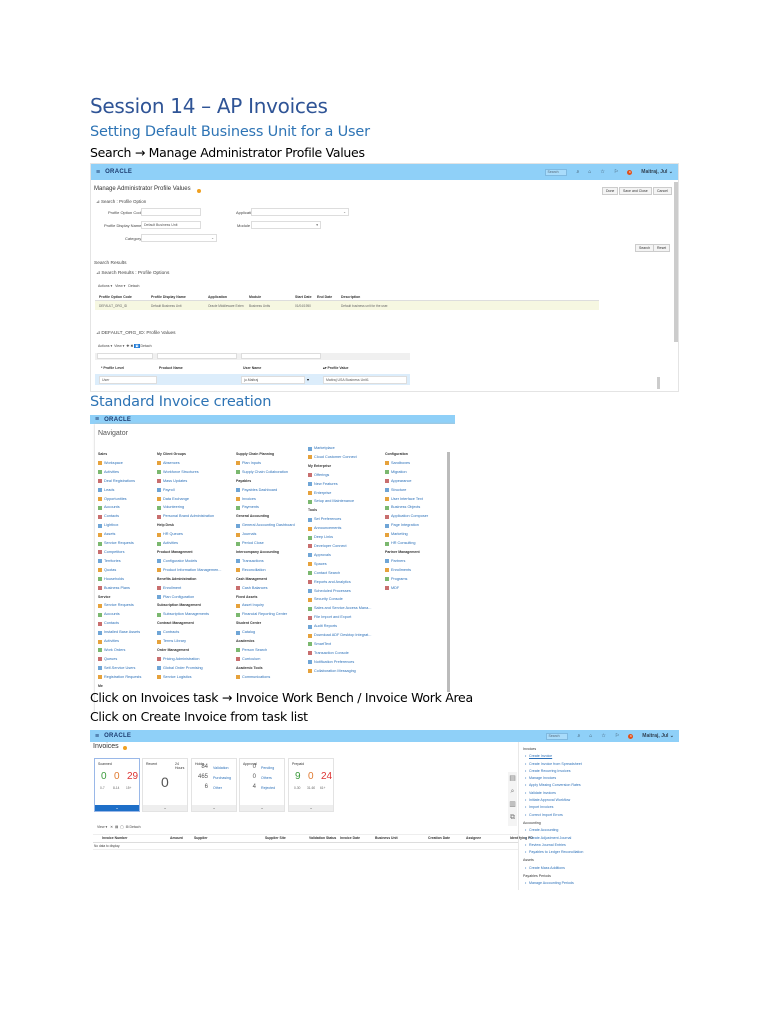  I want to click on navigator-link: Contracts, so click(189, 632).